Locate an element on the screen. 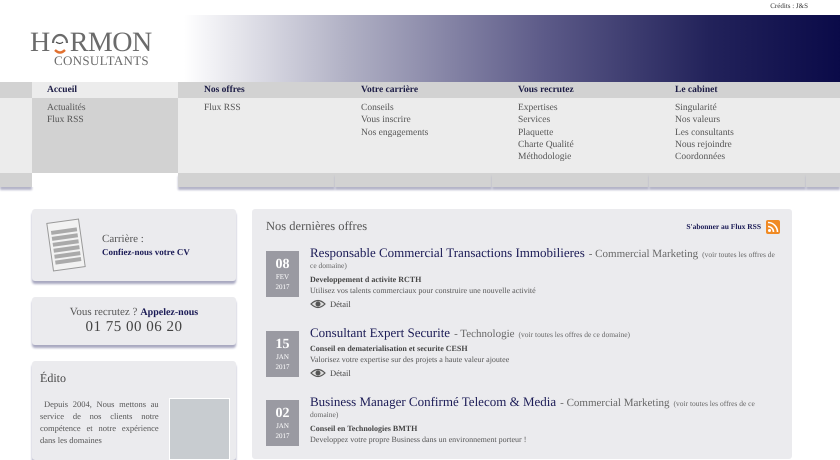 This screenshot has height=460, width=840. nav-menu-item: Vous inscrire is located at coordinates (386, 120).